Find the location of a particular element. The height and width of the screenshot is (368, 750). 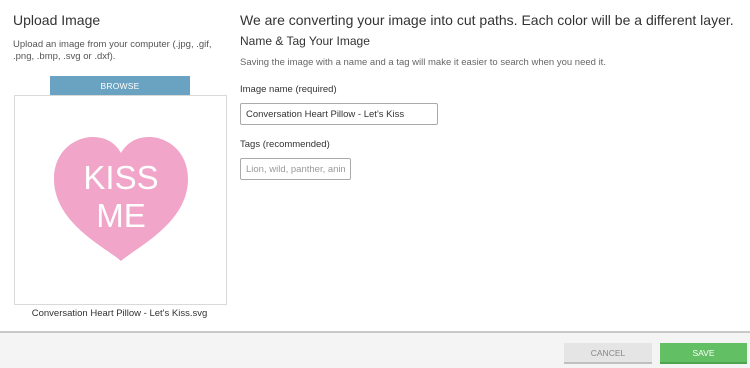

tags-input is located at coordinates (295, 169).